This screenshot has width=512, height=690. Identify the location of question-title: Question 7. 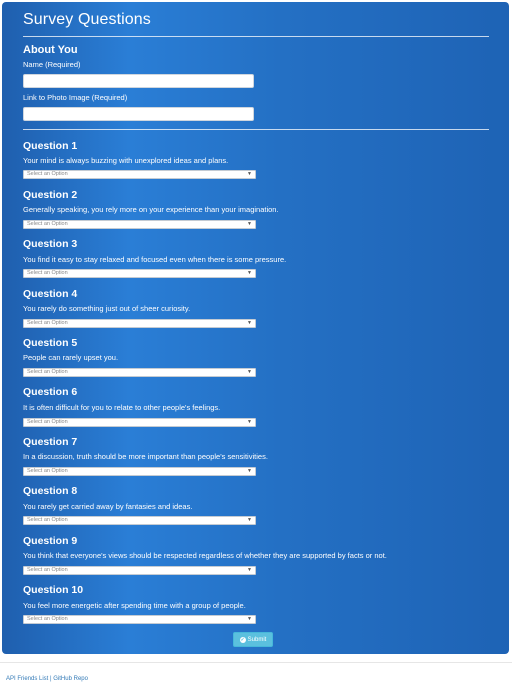
(50, 442).